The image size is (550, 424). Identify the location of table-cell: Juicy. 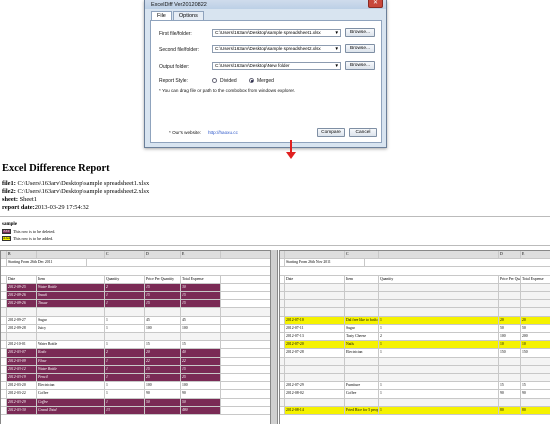
(71, 328).